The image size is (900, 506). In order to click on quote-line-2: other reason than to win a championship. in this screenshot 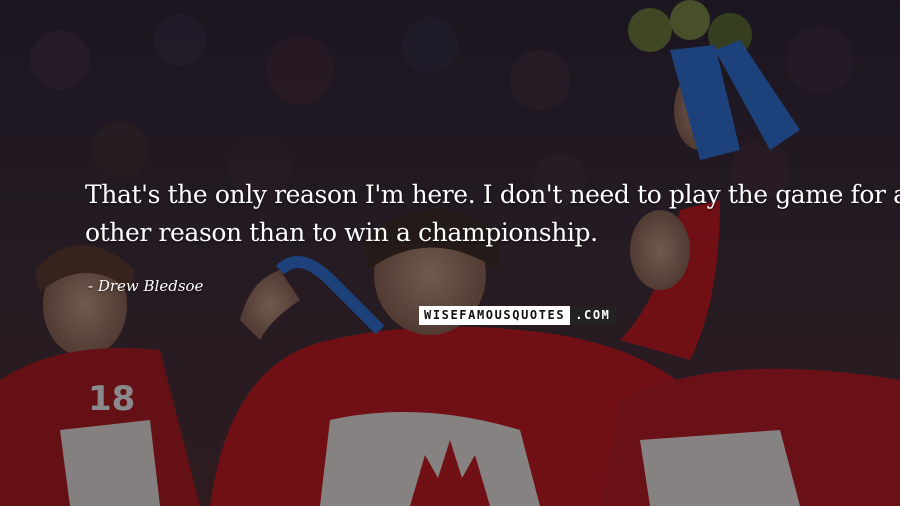, I will do `click(341, 232)`.